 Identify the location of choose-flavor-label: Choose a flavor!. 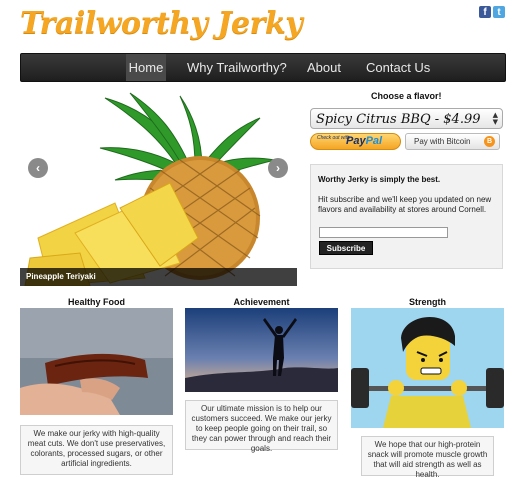
(406, 96).